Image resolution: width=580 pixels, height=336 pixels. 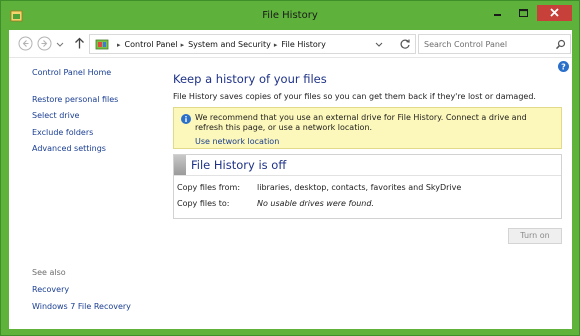 What do you see at coordinates (290, 15) in the screenshot?
I see `title-bar: File History` at bounding box center [290, 15].